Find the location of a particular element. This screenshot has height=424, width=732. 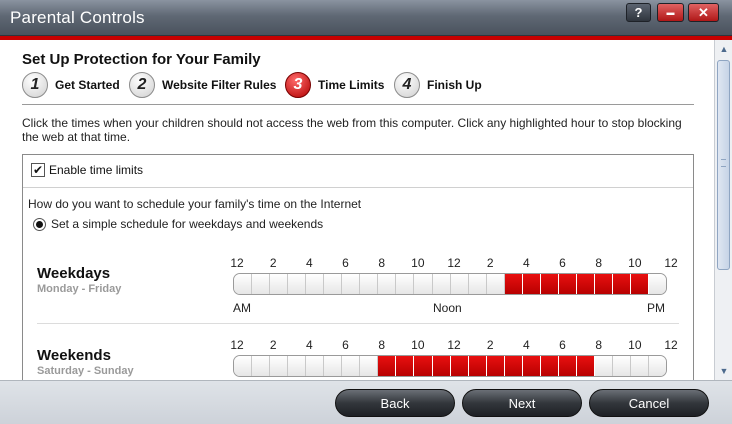

vertical-scrollbar: ▲ ▼ is located at coordinates (723, 210).